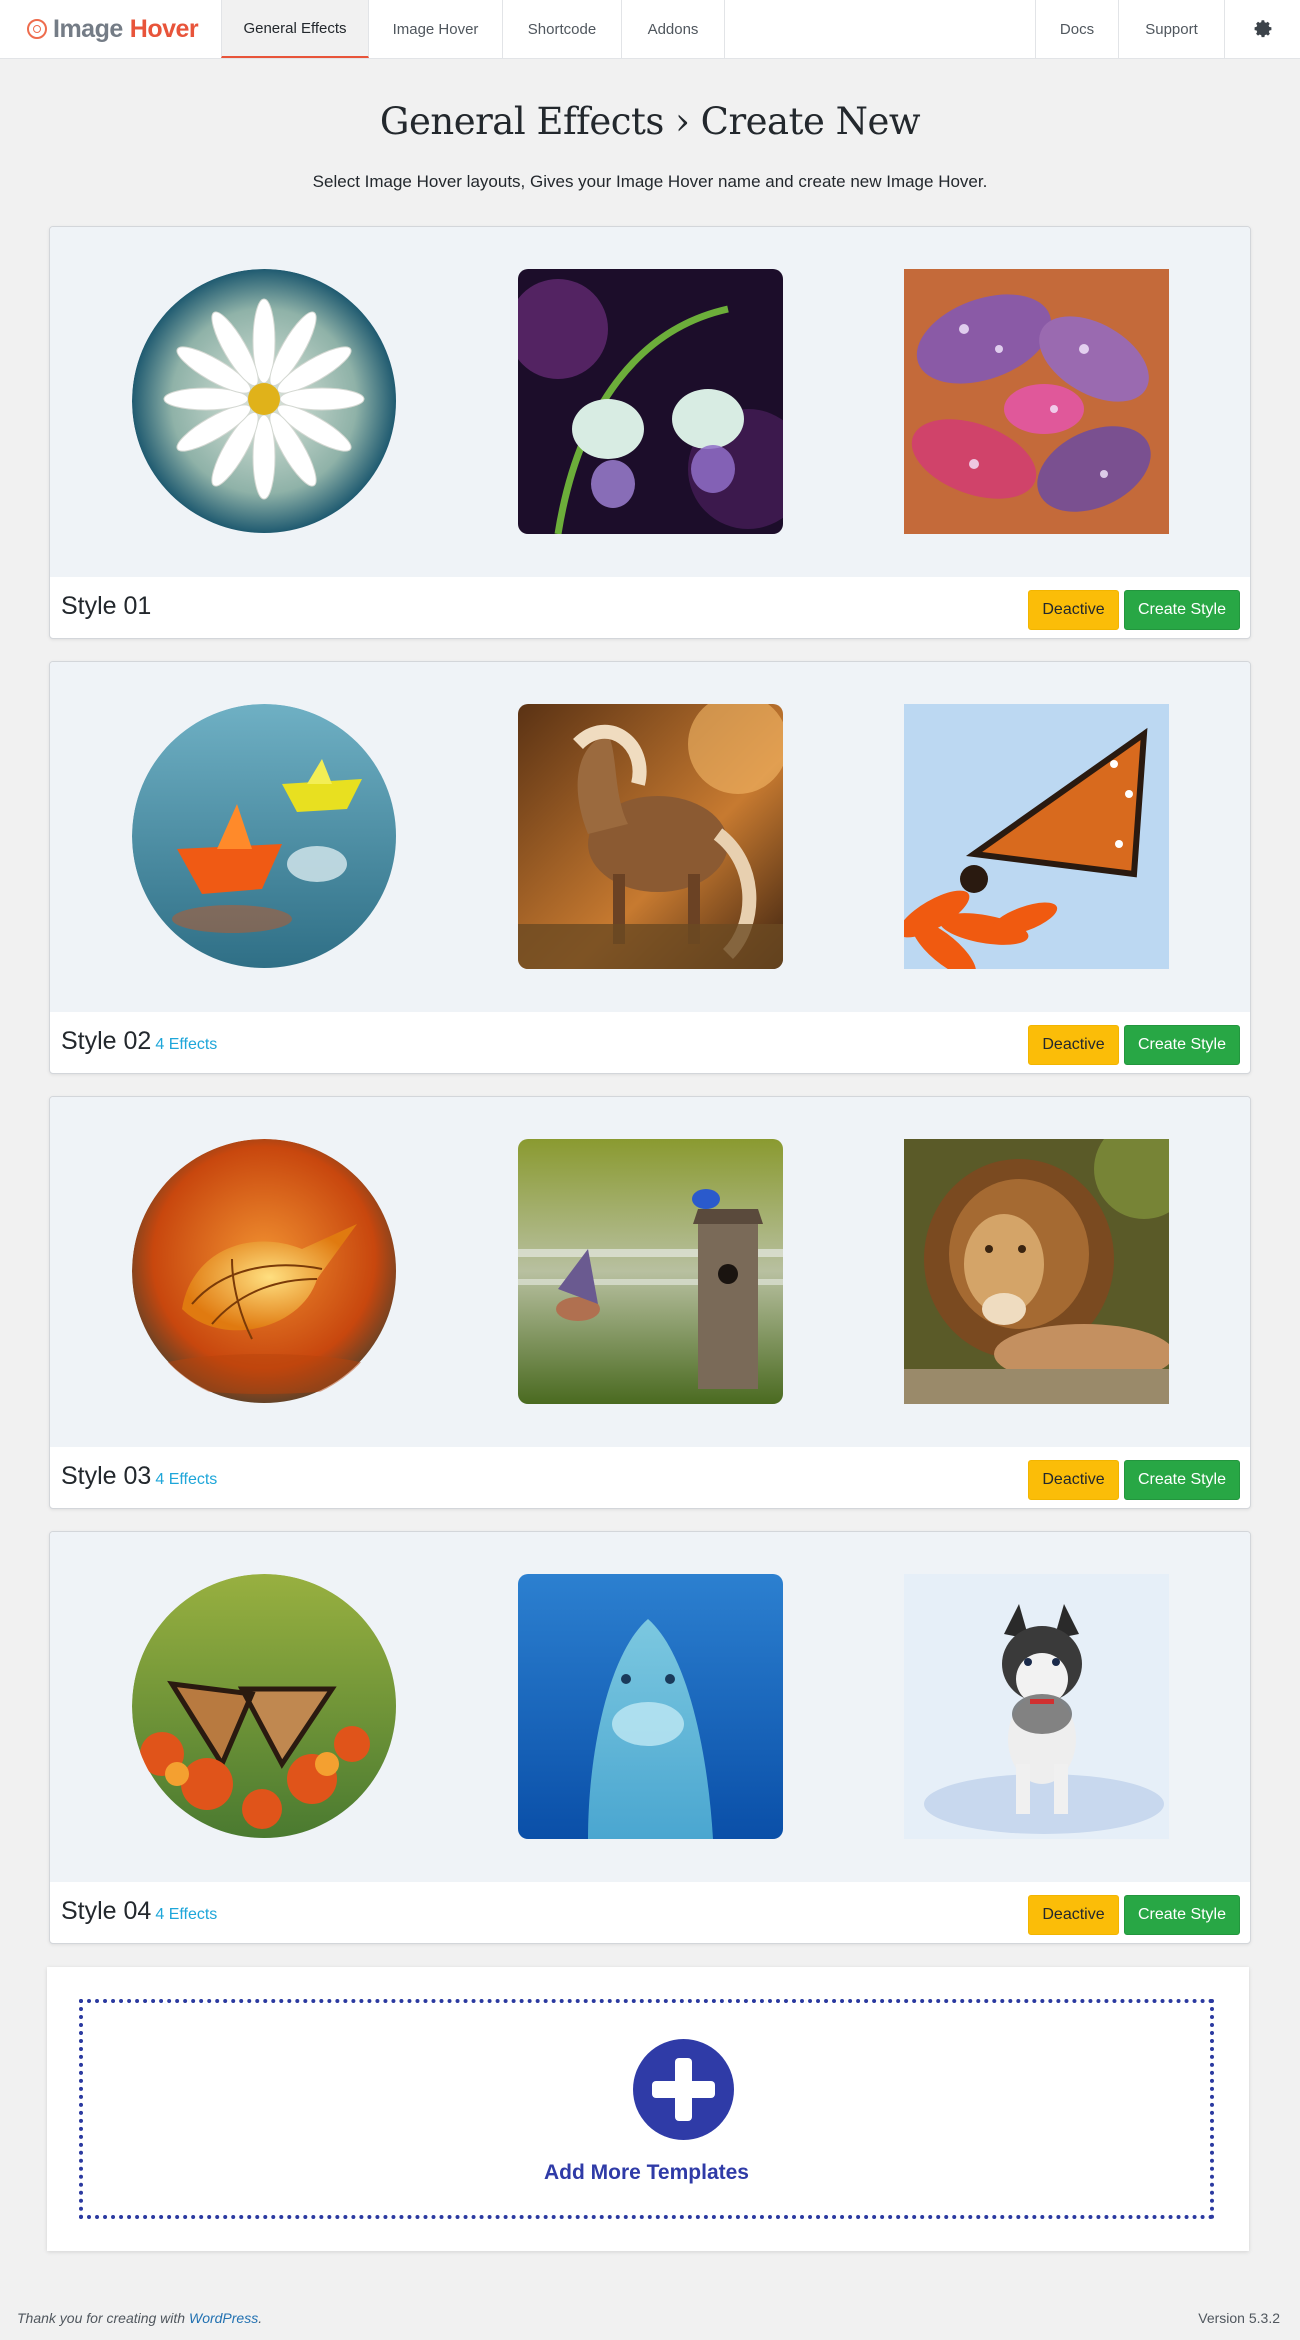 This screenshot has width=1300, height=2340. I want to click on style-footer: Style 02 4 Effects Deactive Create Style, so click(650, 1042).